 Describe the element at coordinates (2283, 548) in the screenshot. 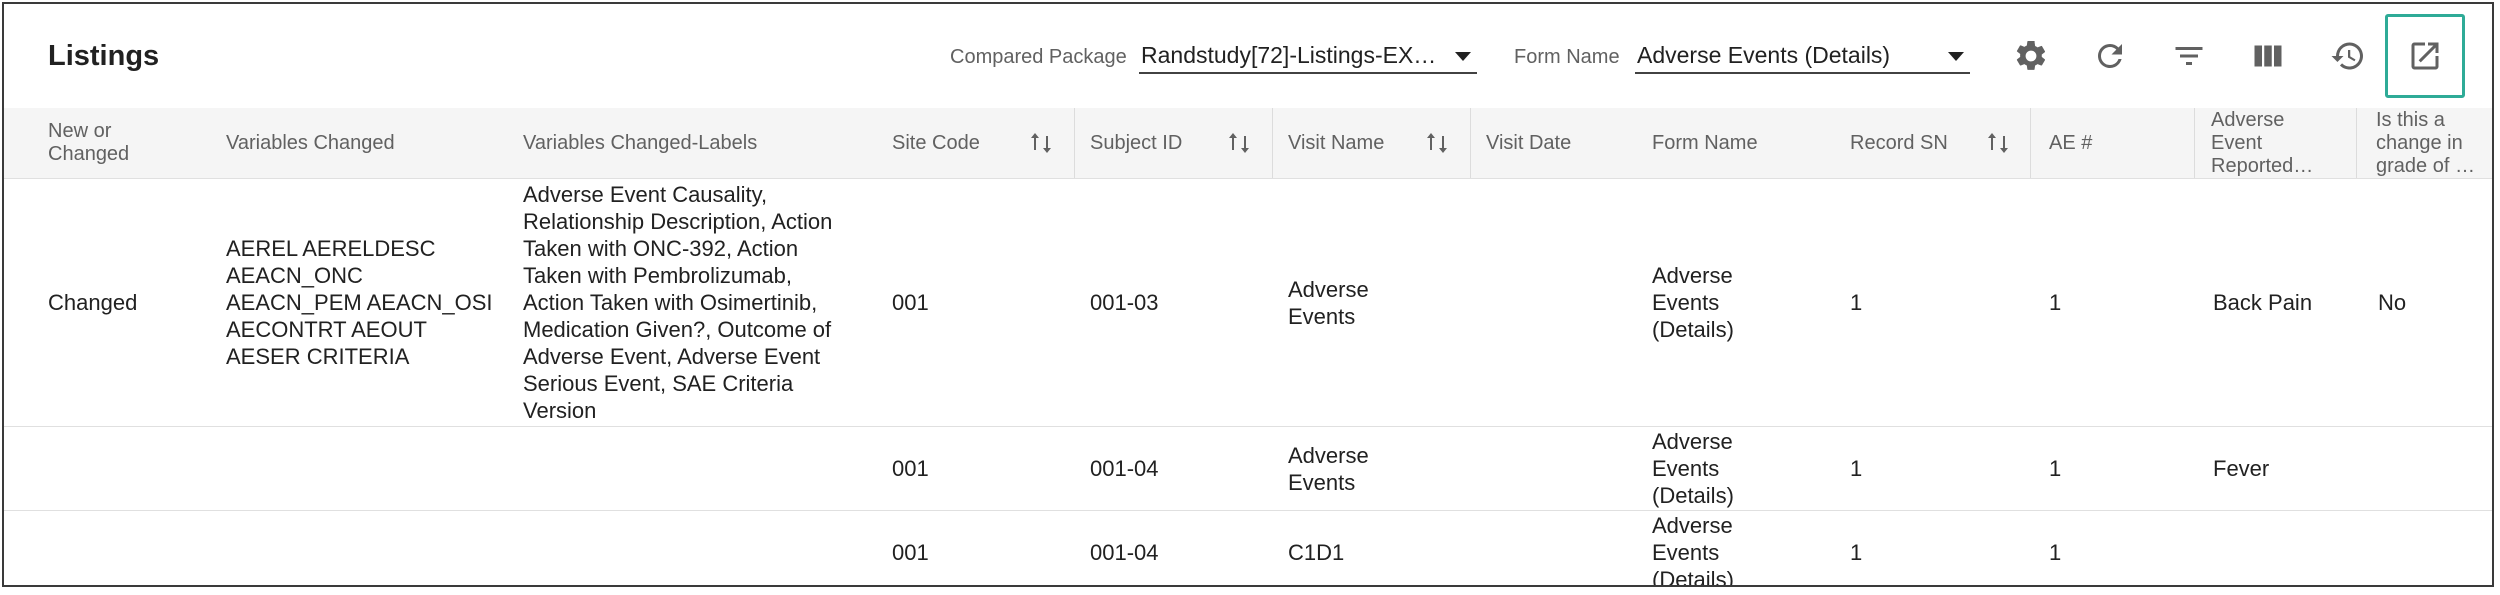

I see `cell-ae-reported` at that location.